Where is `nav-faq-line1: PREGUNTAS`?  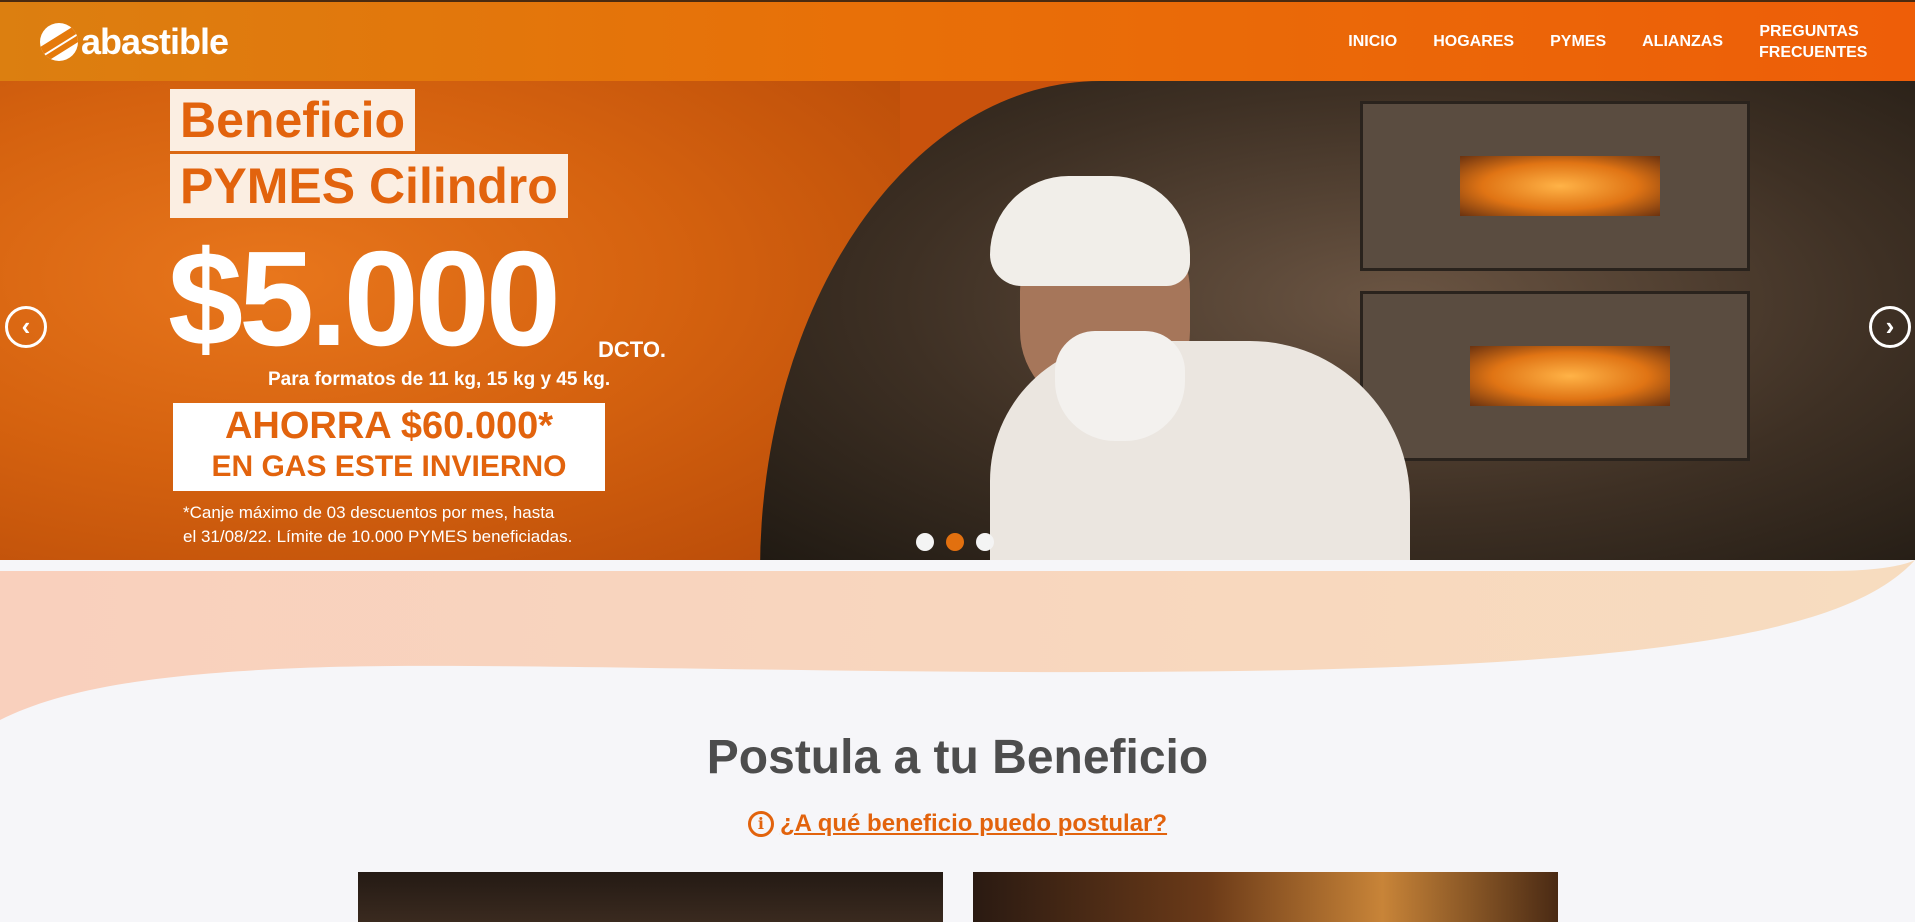
nav-faq-line1: PREGUNTAS is located at coordinates (1809, 31).